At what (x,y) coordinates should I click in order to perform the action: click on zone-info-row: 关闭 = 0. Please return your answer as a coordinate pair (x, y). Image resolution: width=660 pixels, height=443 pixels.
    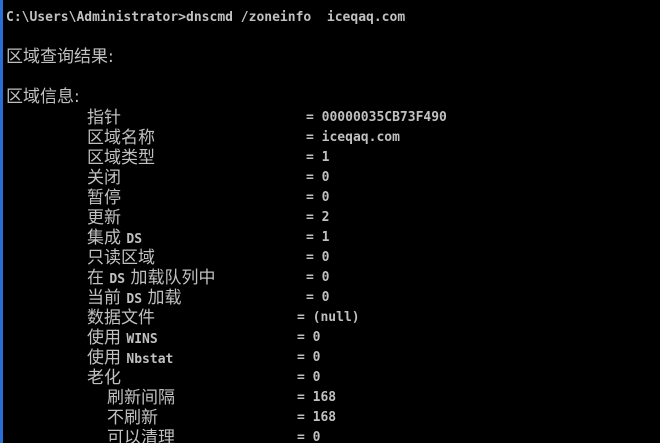
    Looking at the image, I should click on (330, 178).